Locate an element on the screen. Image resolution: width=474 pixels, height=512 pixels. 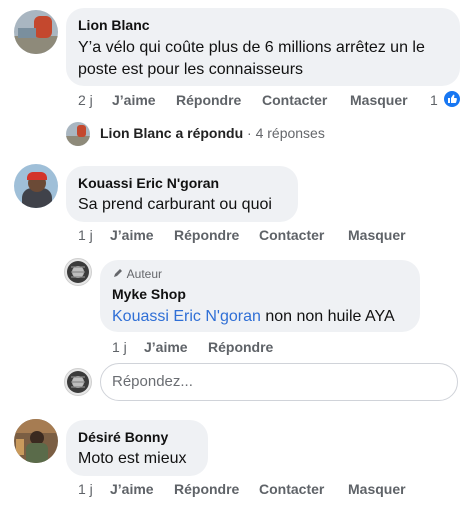
comment-author: Kouassi Eric N'goran is located at coordinates (148, 183).